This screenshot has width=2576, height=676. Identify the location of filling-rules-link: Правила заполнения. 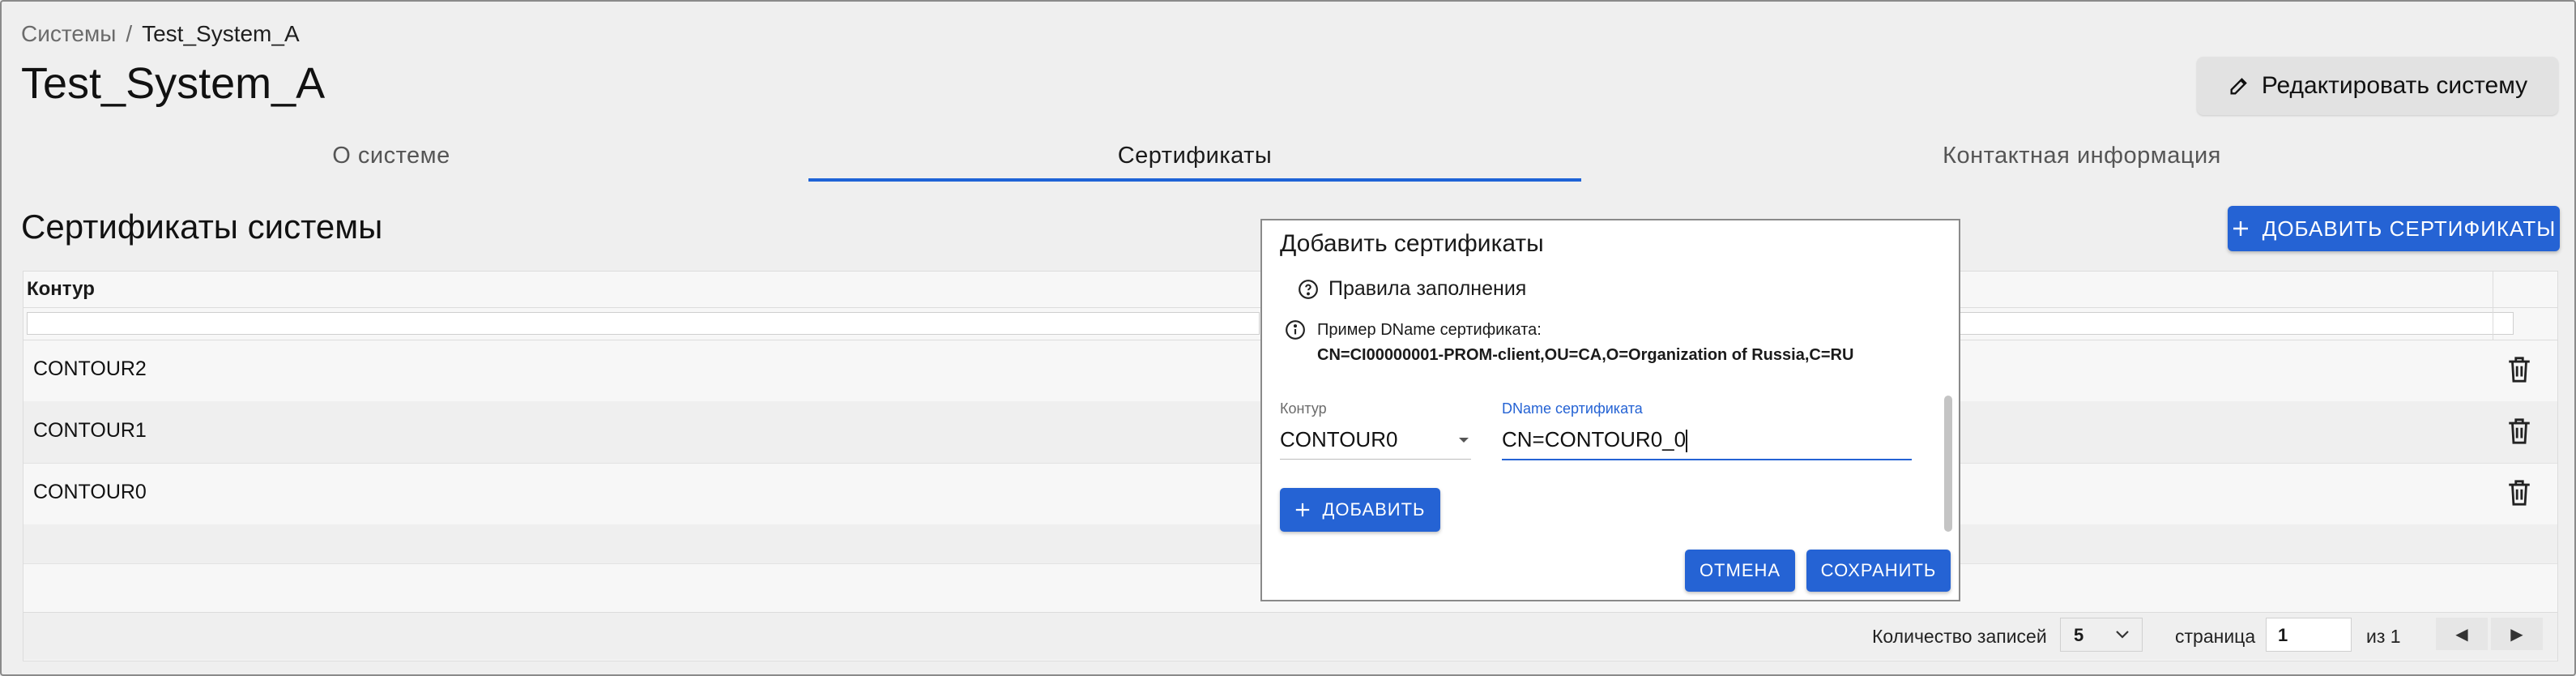
(1412, 289).